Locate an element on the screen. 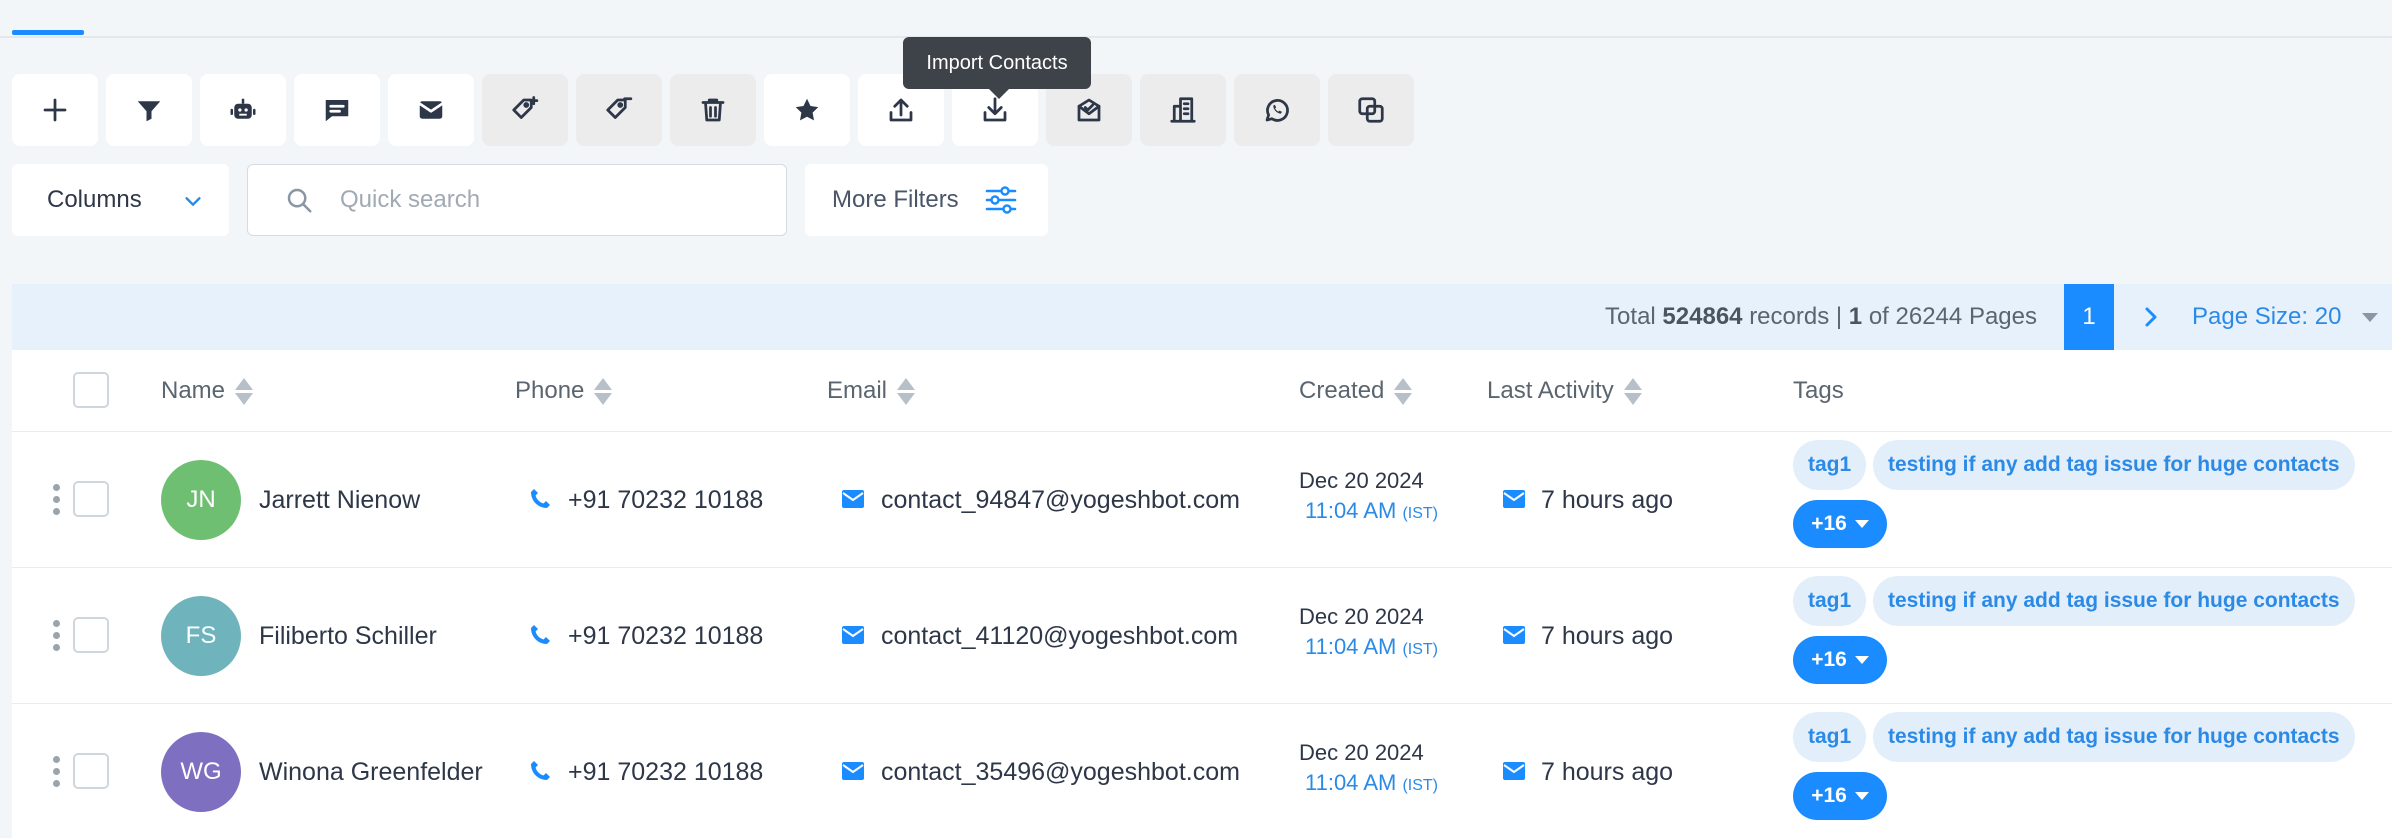  star-button is located at coordinates (807, 110).